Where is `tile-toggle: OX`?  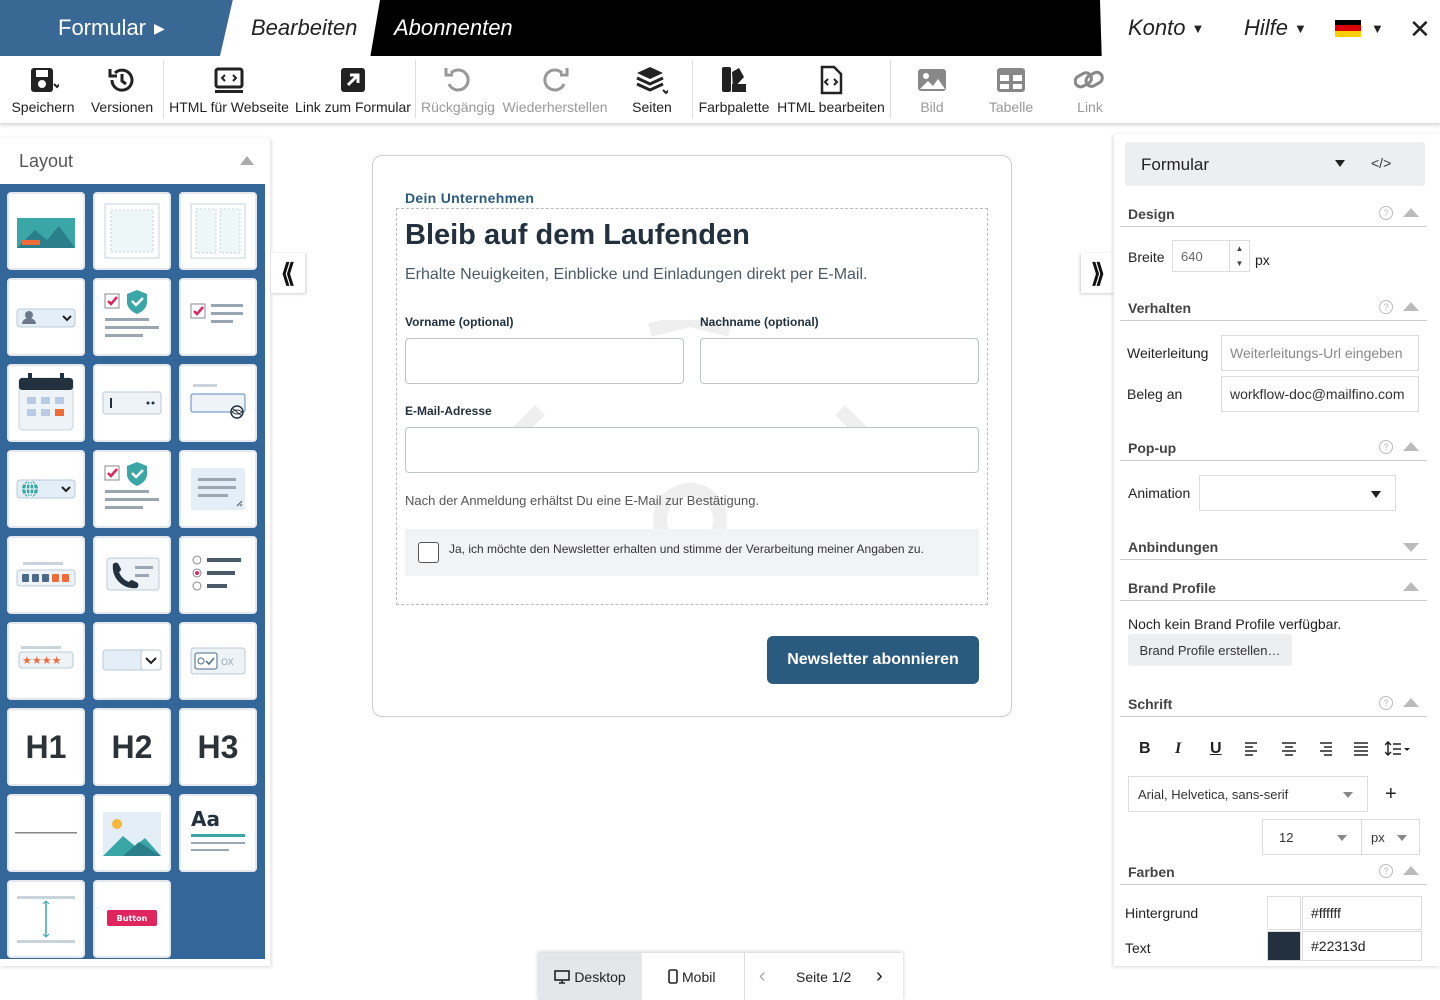
tile-toggle: OX is located at coordinates (218, 661).